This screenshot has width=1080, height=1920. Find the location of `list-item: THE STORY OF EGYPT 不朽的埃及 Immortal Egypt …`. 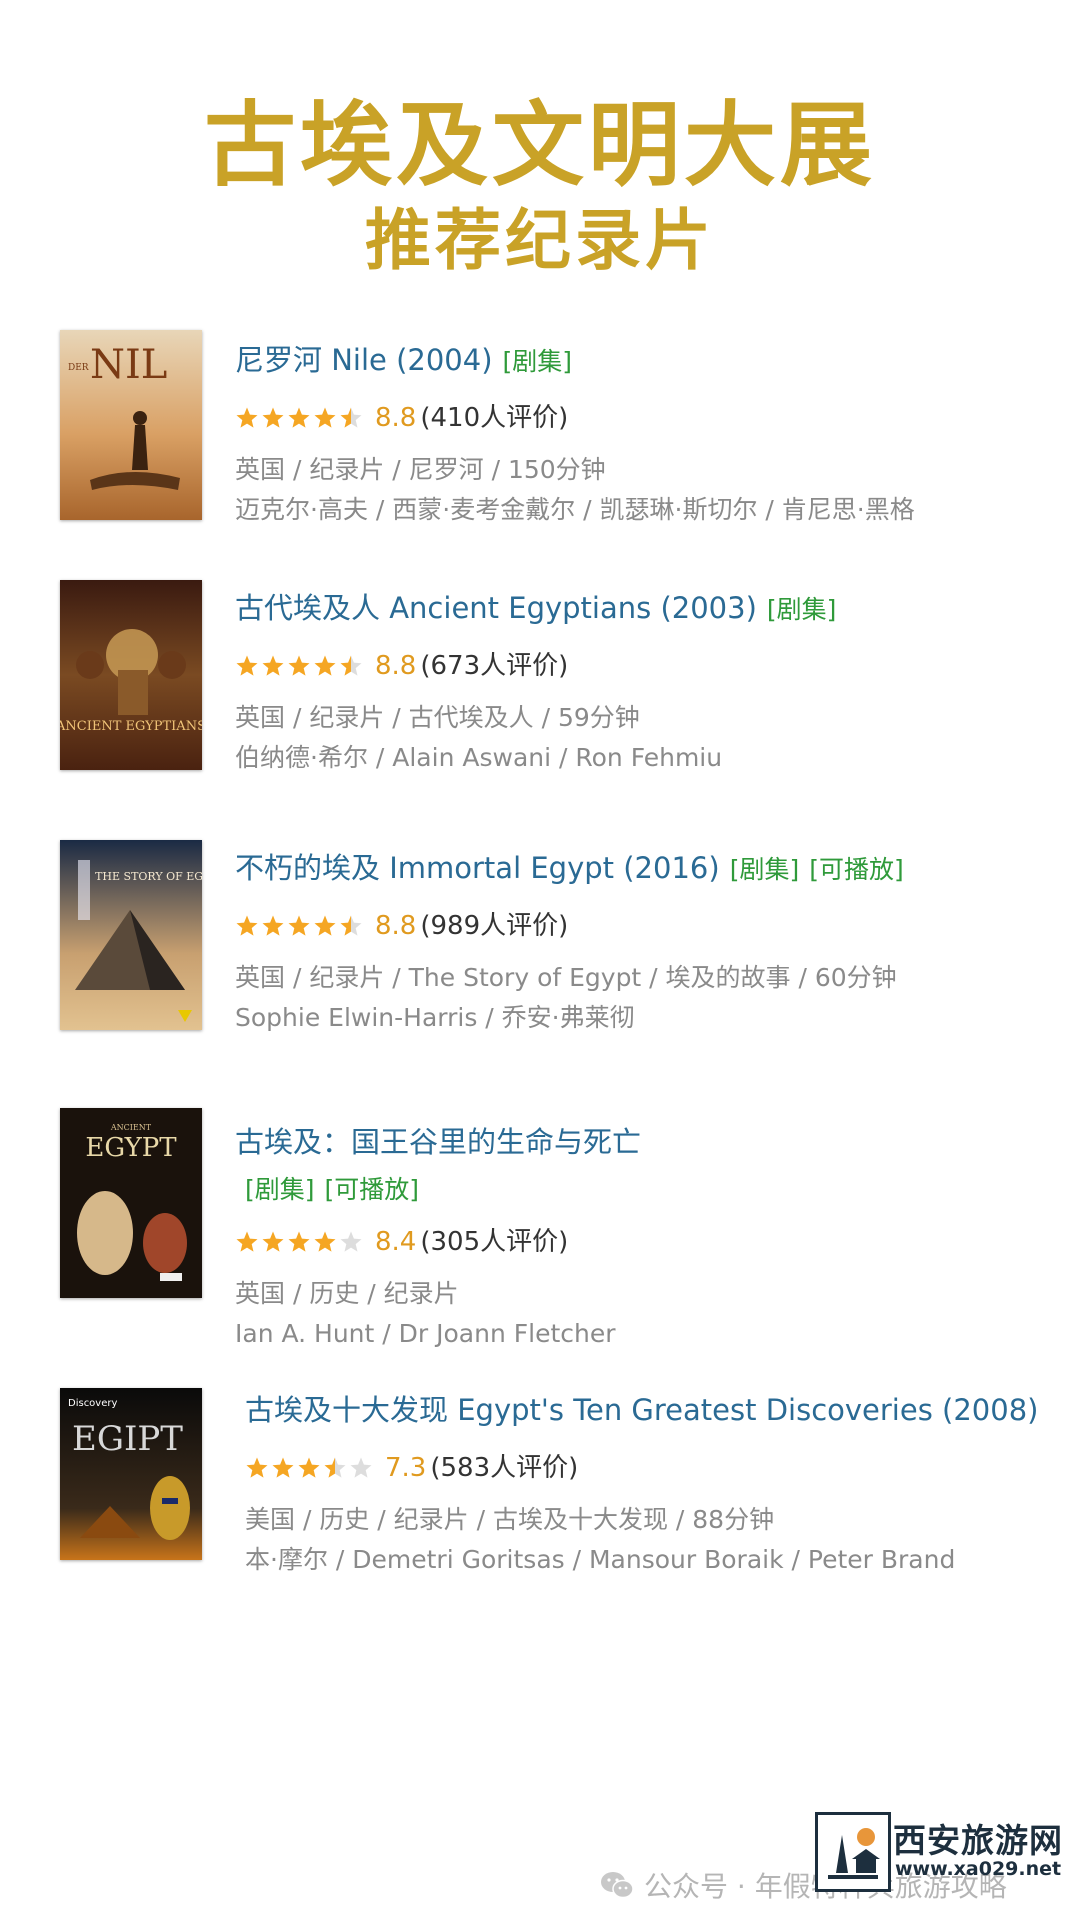

list-item: THE STORY OF EGYPT 不朽的埃及 Immortal Egypt … is located at coordinates (540, 950).